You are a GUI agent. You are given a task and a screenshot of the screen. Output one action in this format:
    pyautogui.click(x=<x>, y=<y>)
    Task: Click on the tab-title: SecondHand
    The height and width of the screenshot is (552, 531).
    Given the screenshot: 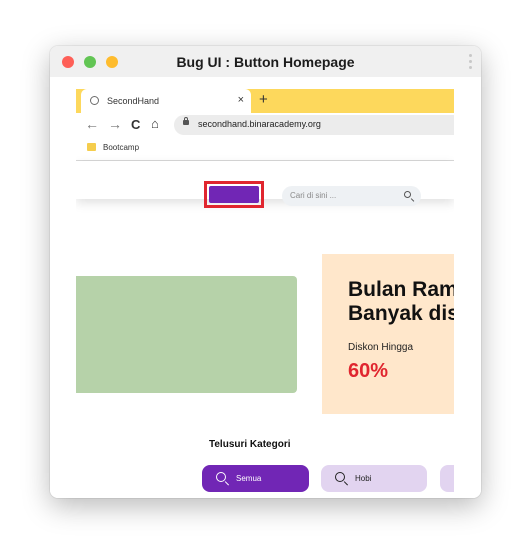 What is the action you would take?
    pyautogui.click(x=133, y=101)
    